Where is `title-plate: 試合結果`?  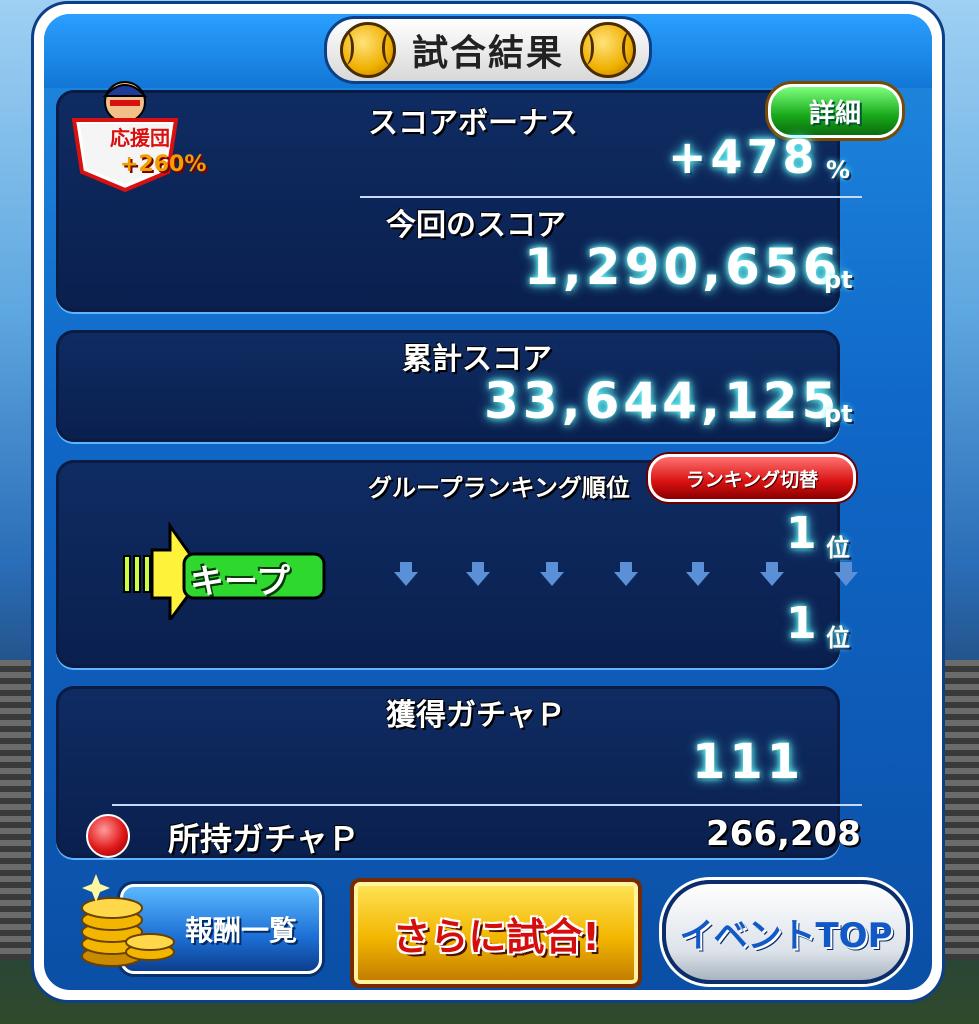 title-plate: 試合結果 is located at coordinates (488, 50).